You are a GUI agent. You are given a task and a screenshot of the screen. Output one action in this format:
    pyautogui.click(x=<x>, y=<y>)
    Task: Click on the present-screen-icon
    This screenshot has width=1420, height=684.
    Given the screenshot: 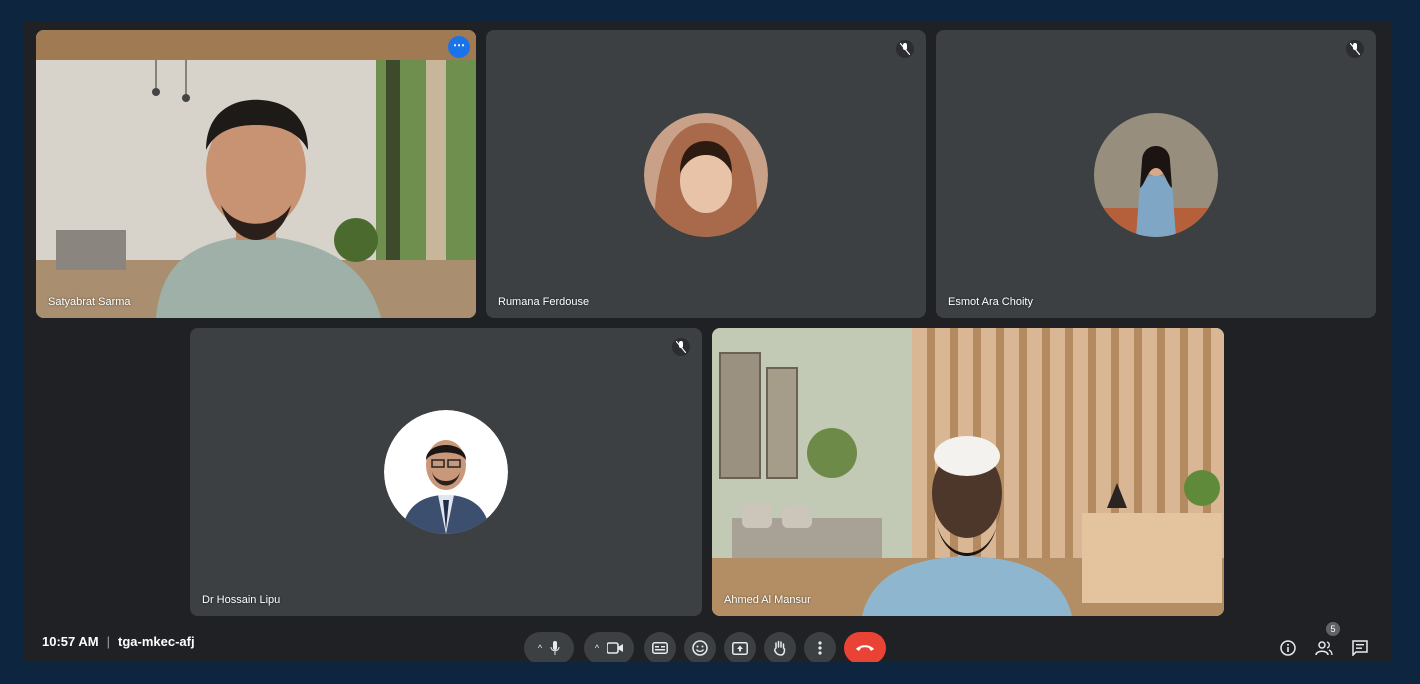 What is the action you would take?
    pyautogui.click(x=740, y=648)
    